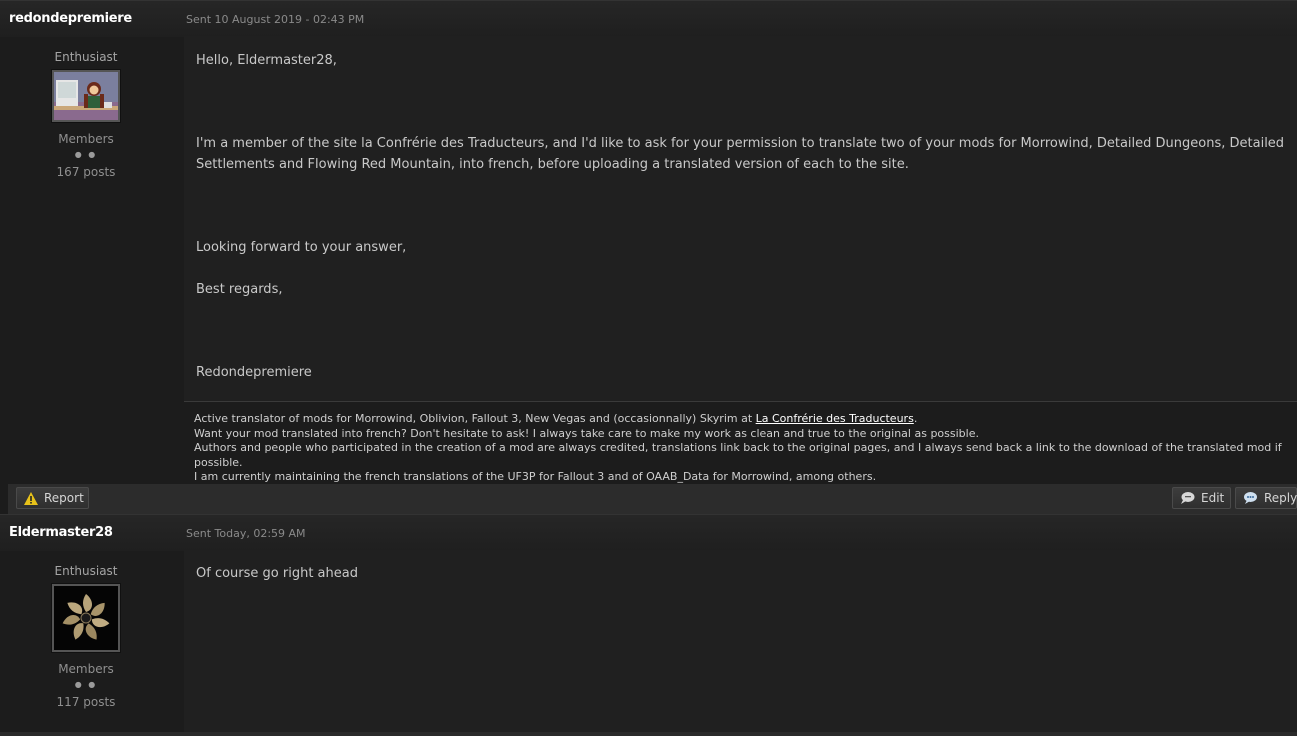 The height and width of the screenshot is (736, 1297). I want to click on message-paragraph: Hello, Eldermaster28,, so click(266, 60).